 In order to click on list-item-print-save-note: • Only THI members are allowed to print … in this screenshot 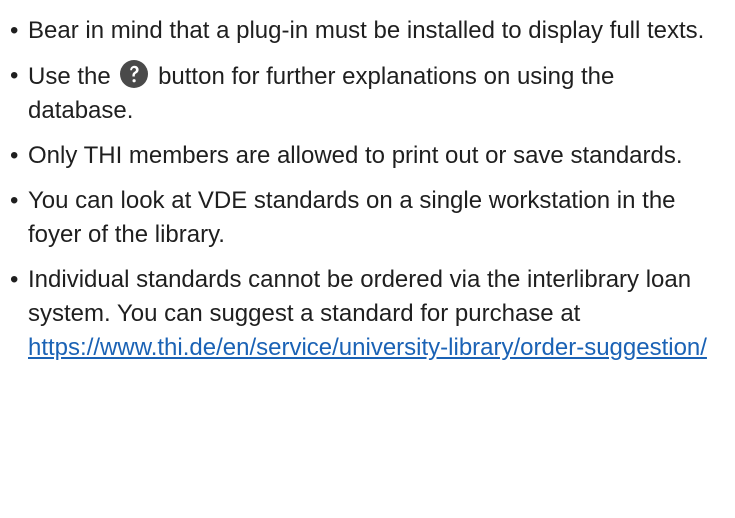, I will do `click(367, 156)`.